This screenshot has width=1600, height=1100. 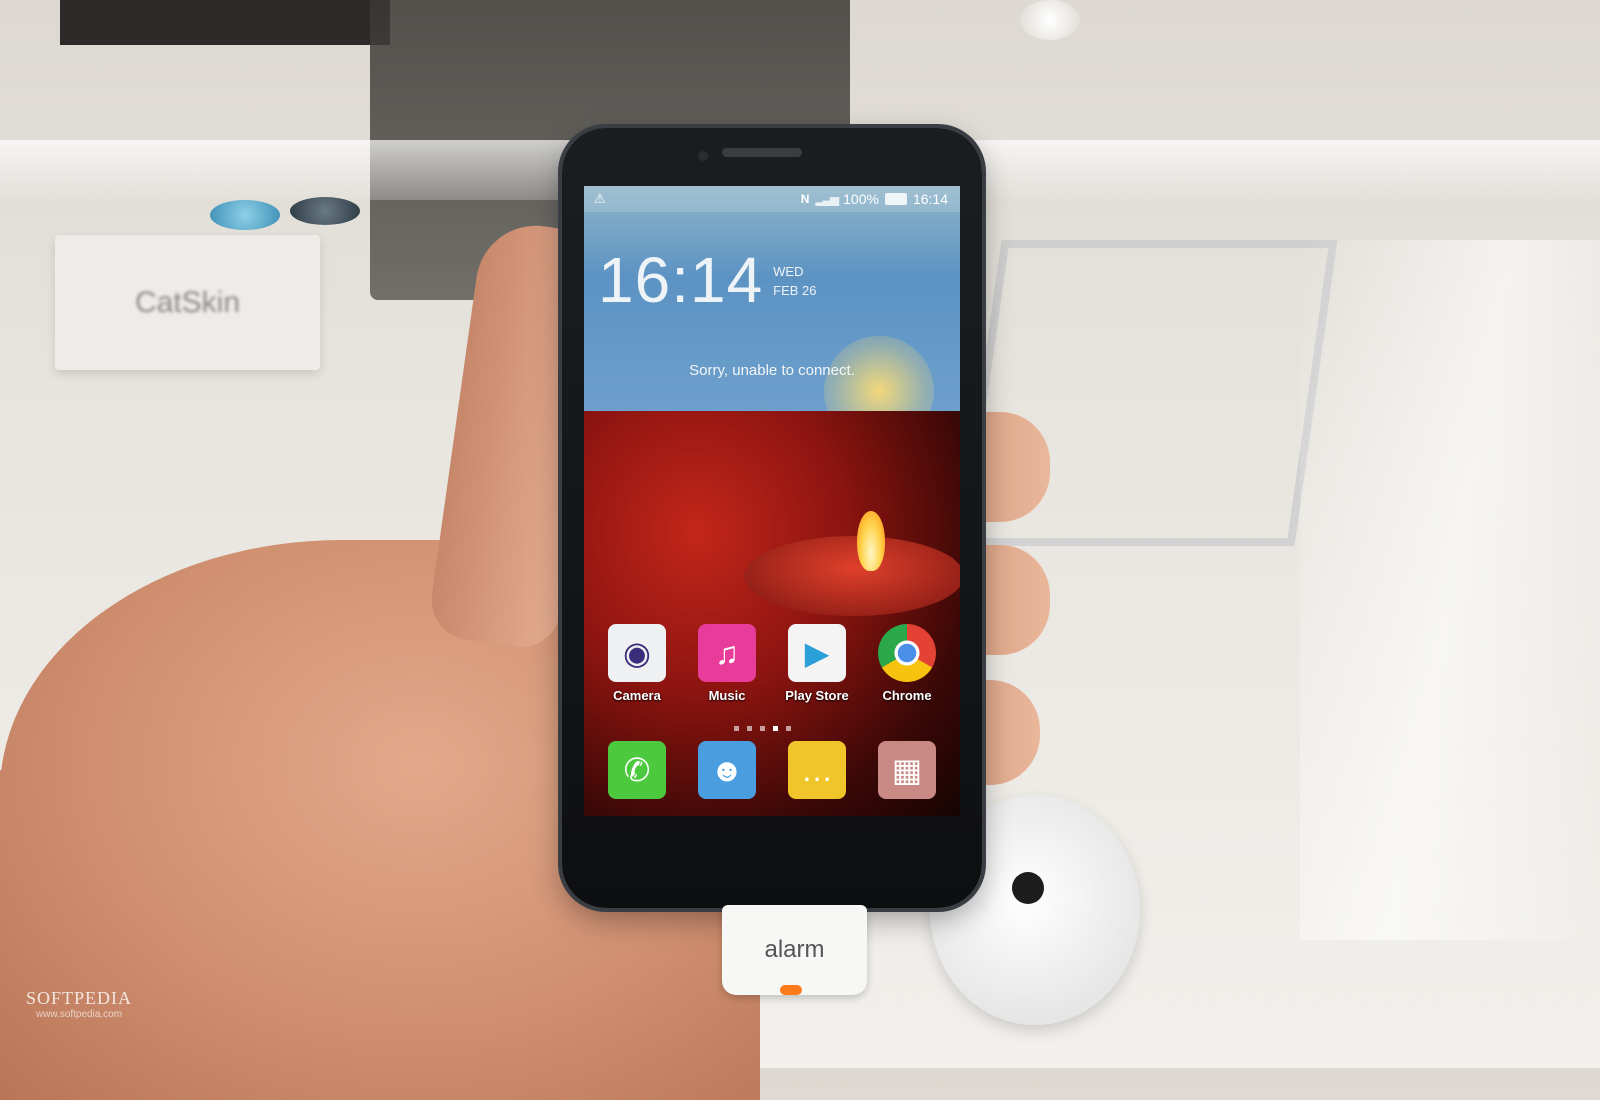 I want to click on app-label: Play Store, so click(x=817, y=695).